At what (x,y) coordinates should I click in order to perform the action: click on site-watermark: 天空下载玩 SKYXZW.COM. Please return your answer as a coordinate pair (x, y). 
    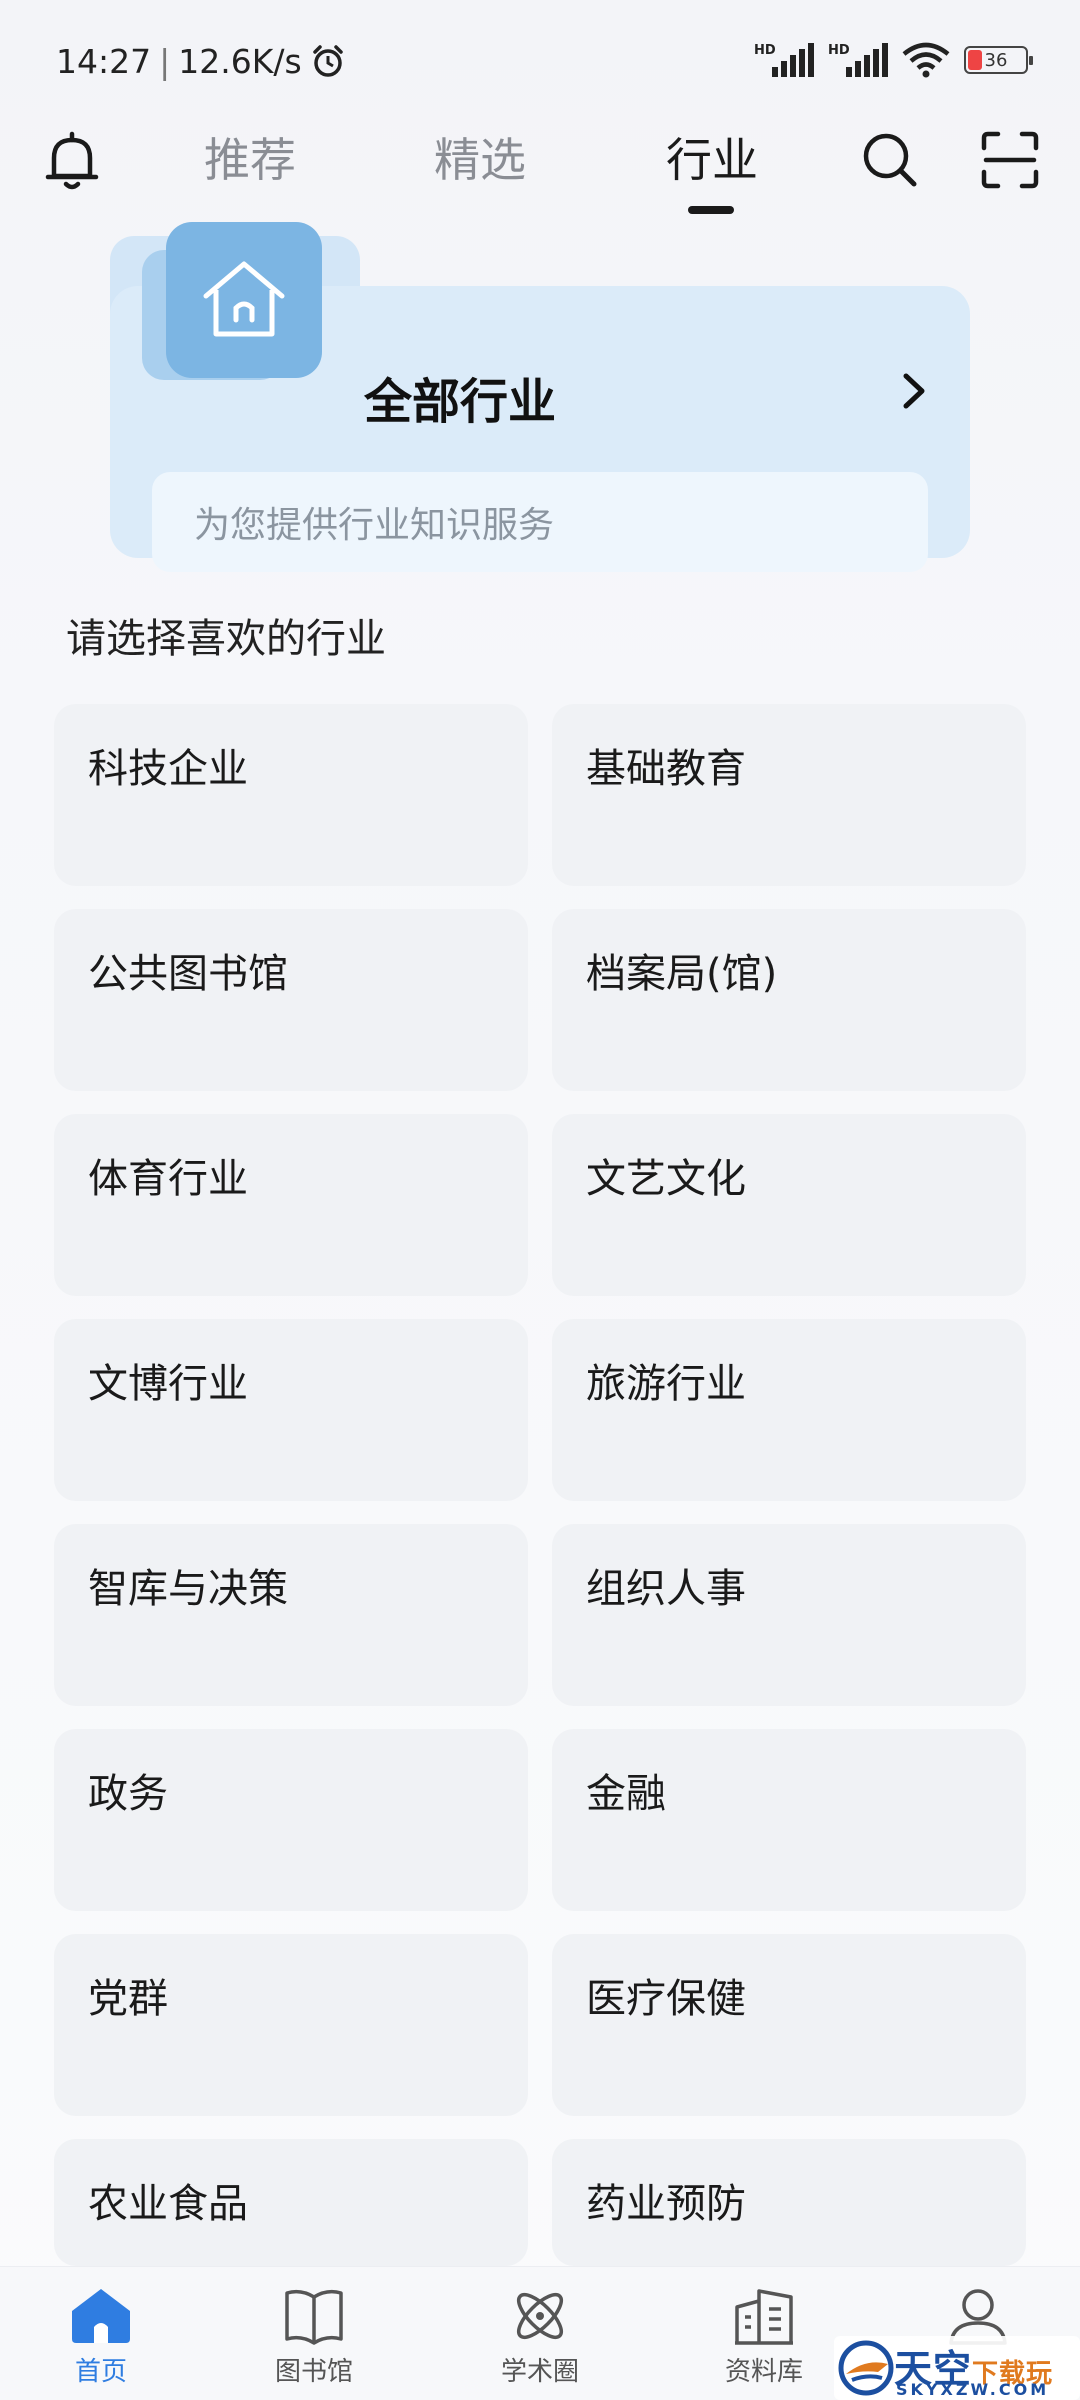
    Looking at the image, I should click on (957, 2368).